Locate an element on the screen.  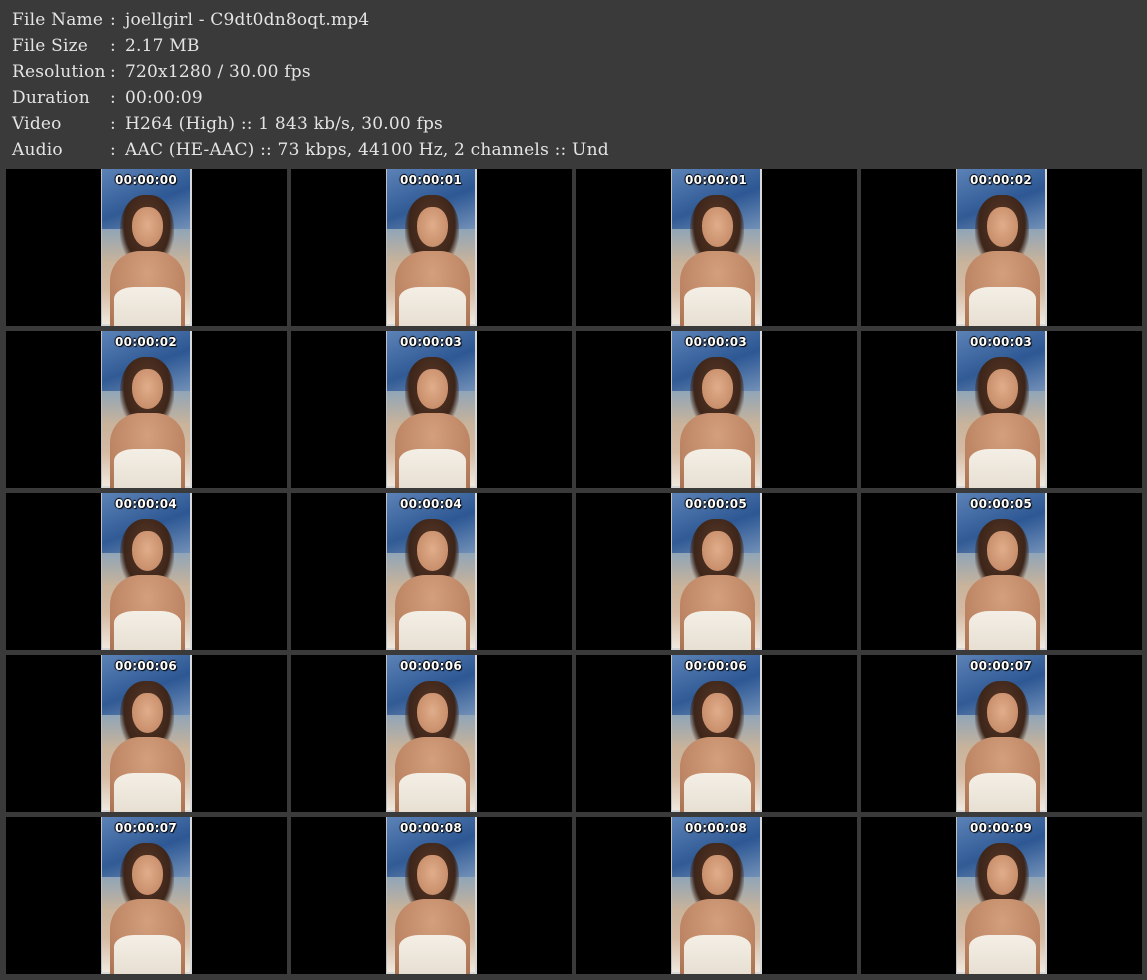
thumbnail-frame-image: 00:00:09 is located at coordinates (1001, 895).